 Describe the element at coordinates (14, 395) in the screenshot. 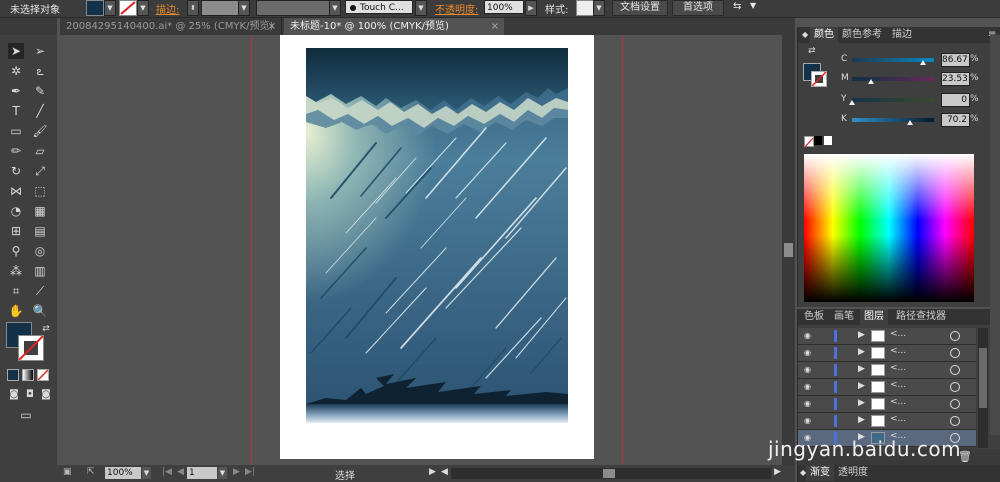

I see `draw-mode-icon: ◙` at that location.